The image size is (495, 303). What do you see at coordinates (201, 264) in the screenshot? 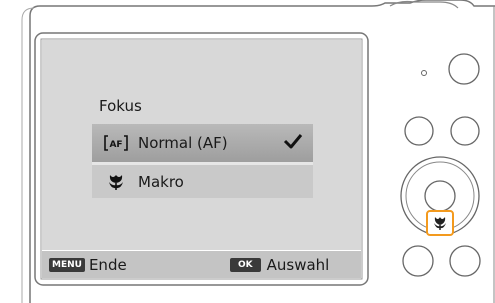
I see `screen-footer: MENU Ende OK Auswahl` at bounding box center [201, 264].